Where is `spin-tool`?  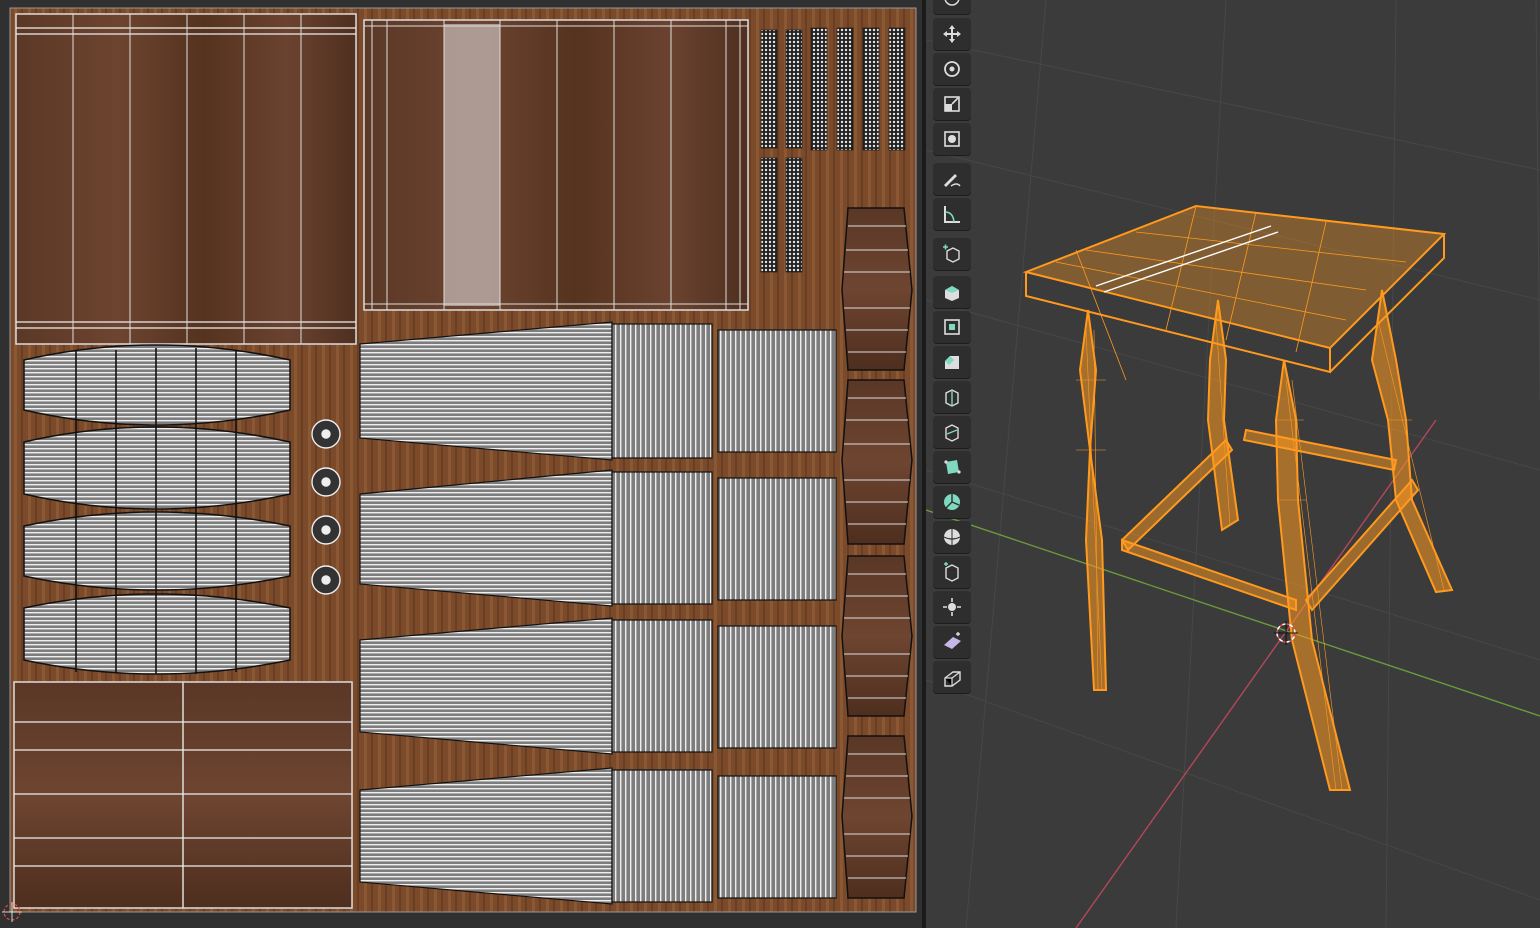
spin-tool is located at coordinates (952, 502).